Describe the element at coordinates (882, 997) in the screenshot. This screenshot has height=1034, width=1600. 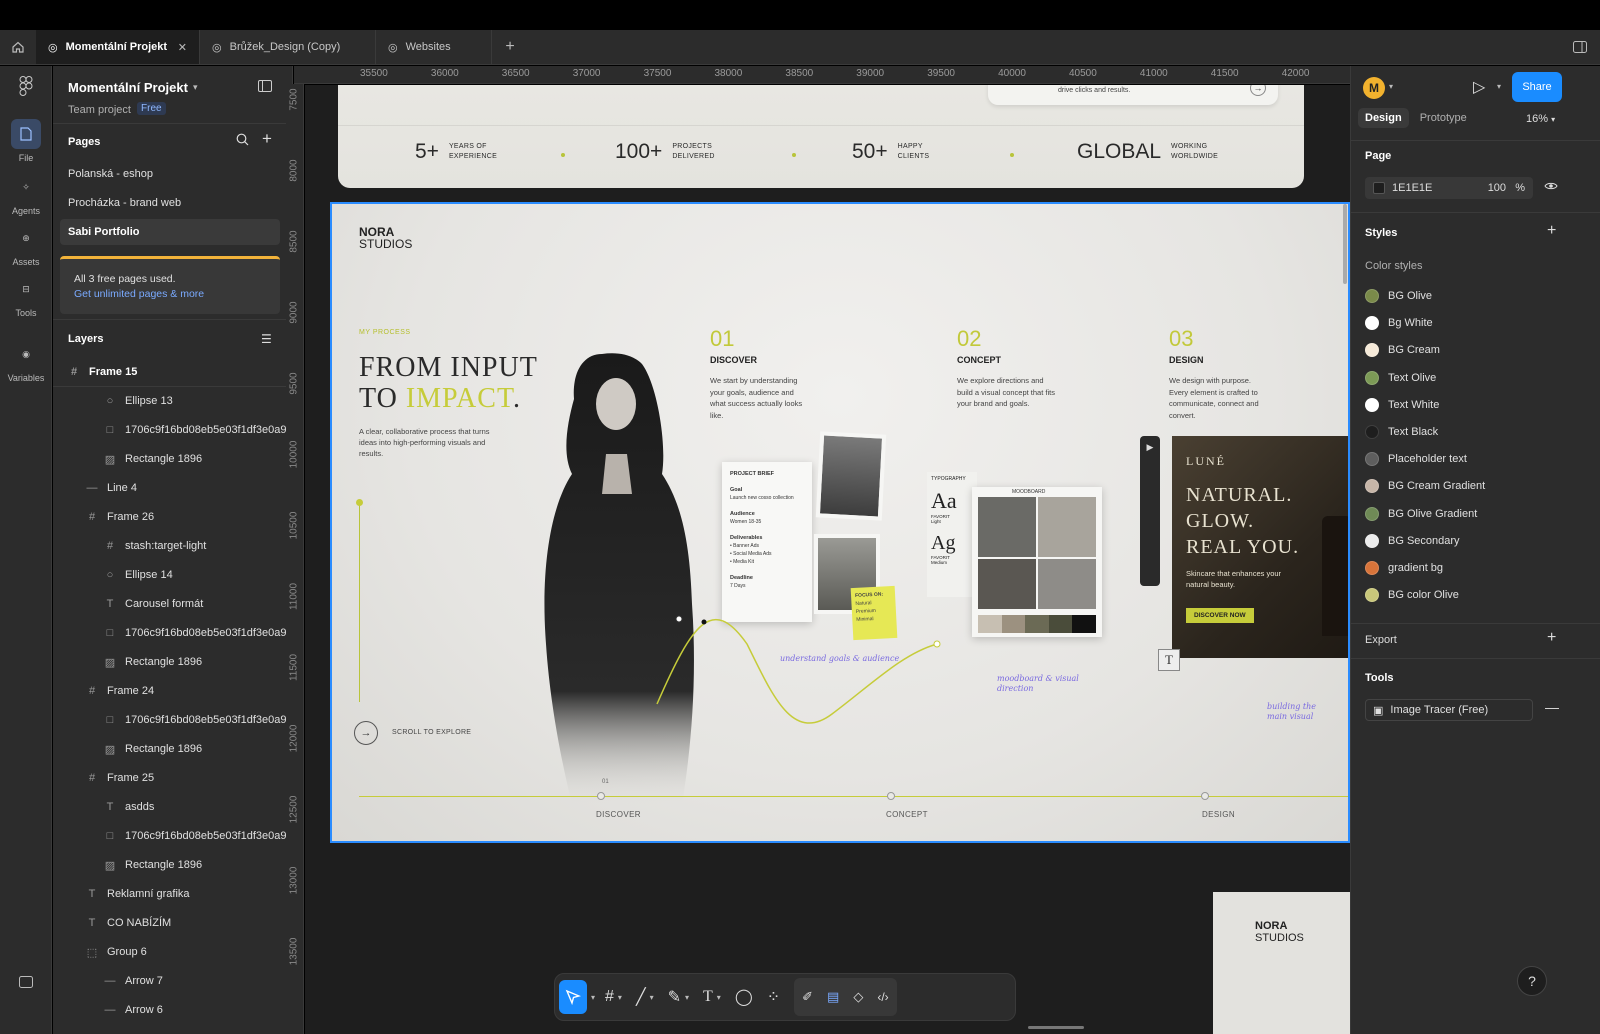
I see `dev-mode-tool: ‹/›` at that location.